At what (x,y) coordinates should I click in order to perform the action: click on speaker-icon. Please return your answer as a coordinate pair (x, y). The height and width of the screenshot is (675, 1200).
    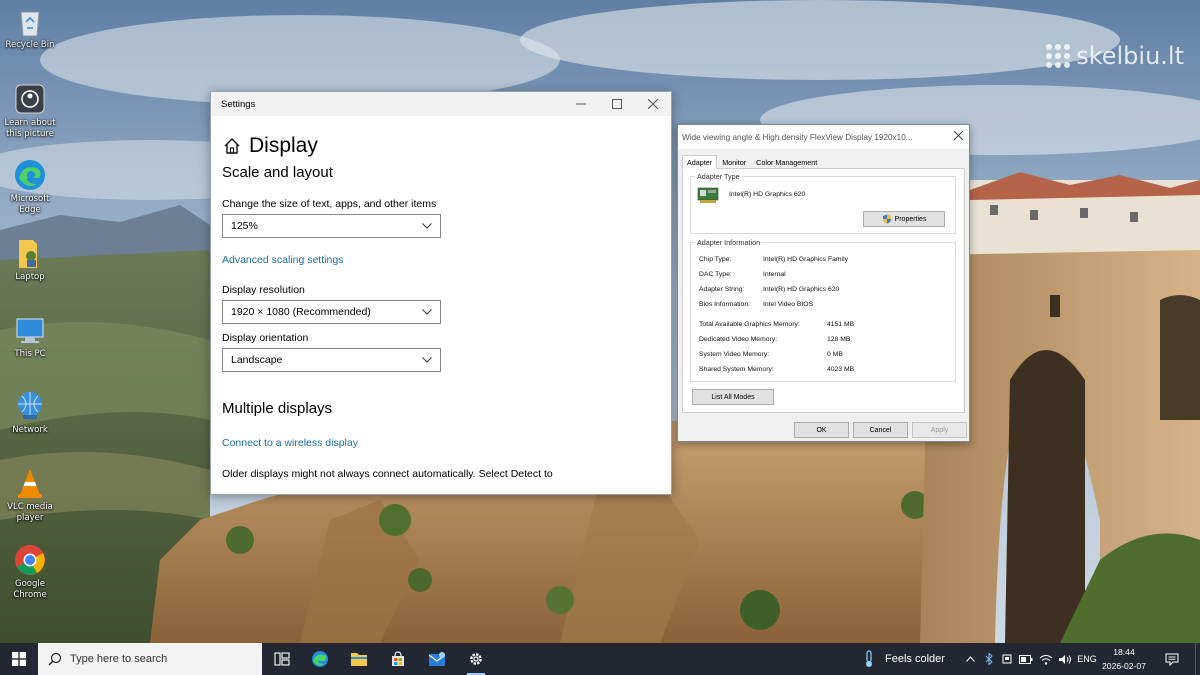
    Looking at the image, I should click on (1065, 659).